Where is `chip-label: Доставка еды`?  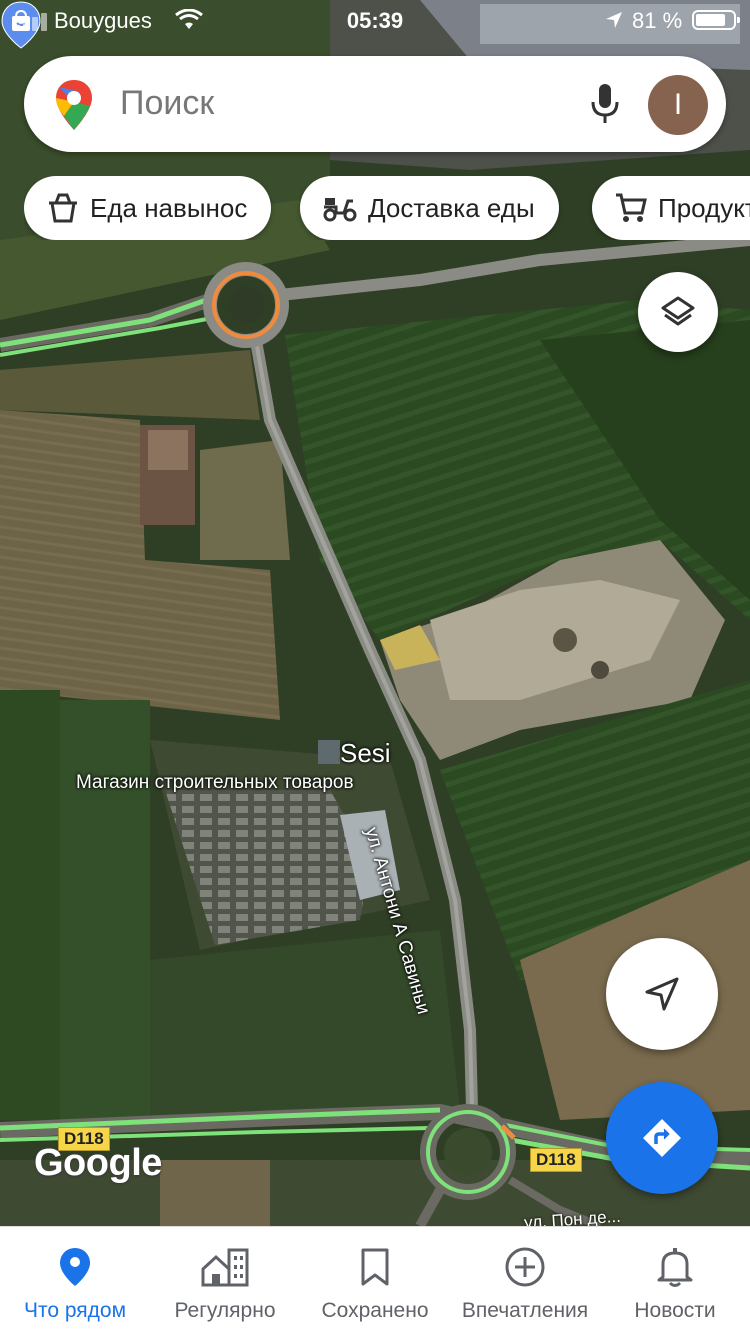 chip-label: Доставка еды is located at coordinates (451, 207).